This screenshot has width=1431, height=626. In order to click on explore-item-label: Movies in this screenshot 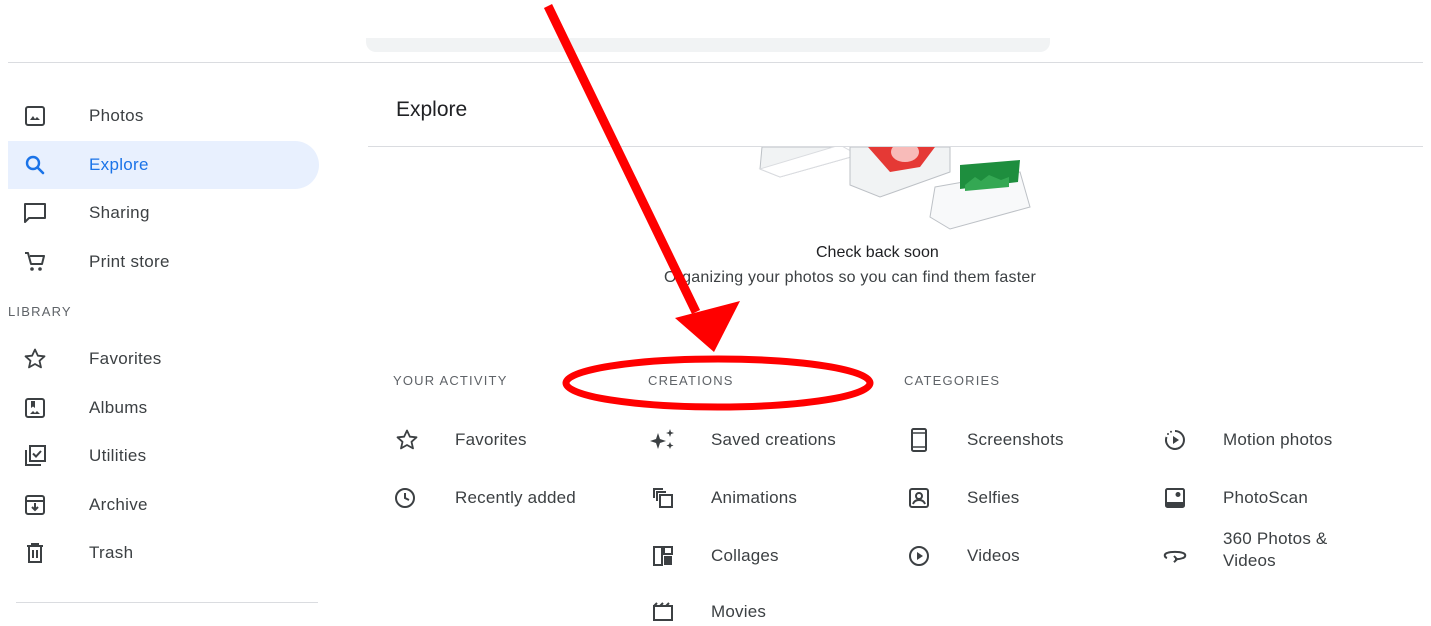, I will do `click(739, 611)`.